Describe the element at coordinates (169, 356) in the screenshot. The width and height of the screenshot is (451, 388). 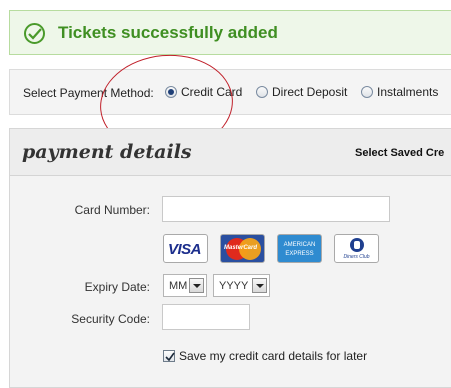
I see `save-card-checkbox` at that location.